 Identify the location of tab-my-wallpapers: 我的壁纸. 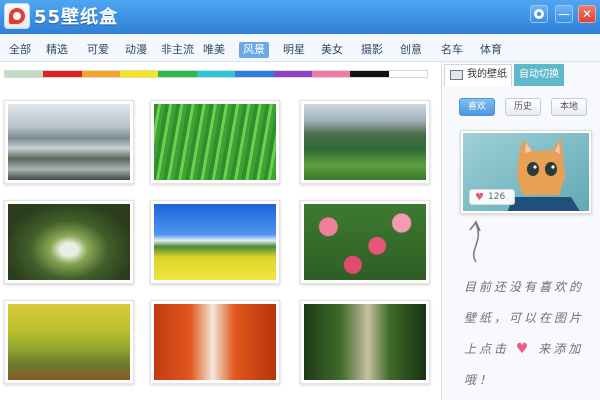
(478, 75).